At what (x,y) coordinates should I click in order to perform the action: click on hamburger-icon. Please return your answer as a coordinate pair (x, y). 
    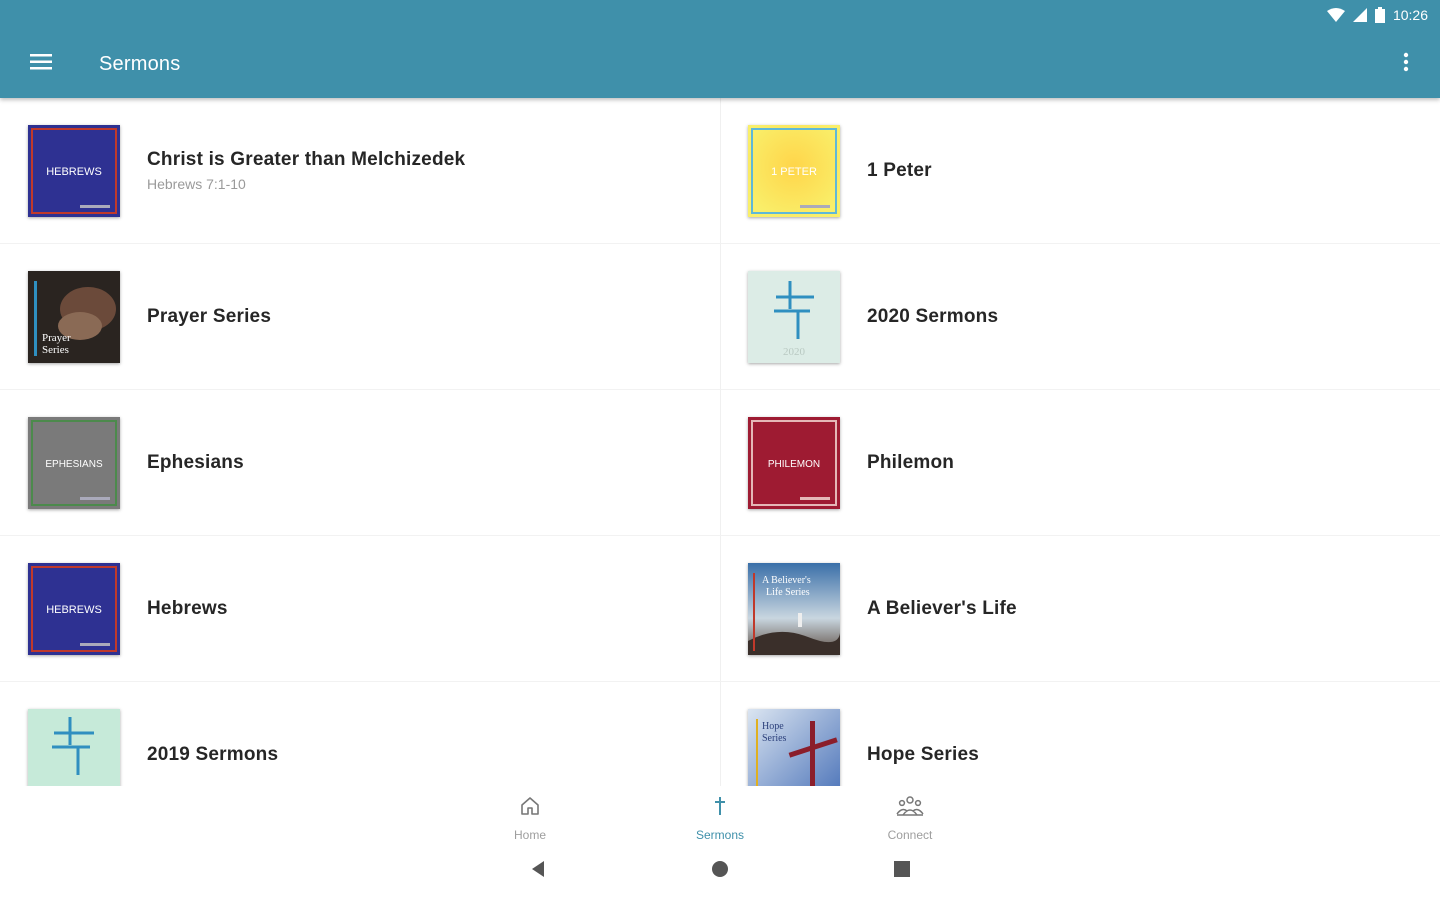
    Looking at the image, I should click on (41, 64).